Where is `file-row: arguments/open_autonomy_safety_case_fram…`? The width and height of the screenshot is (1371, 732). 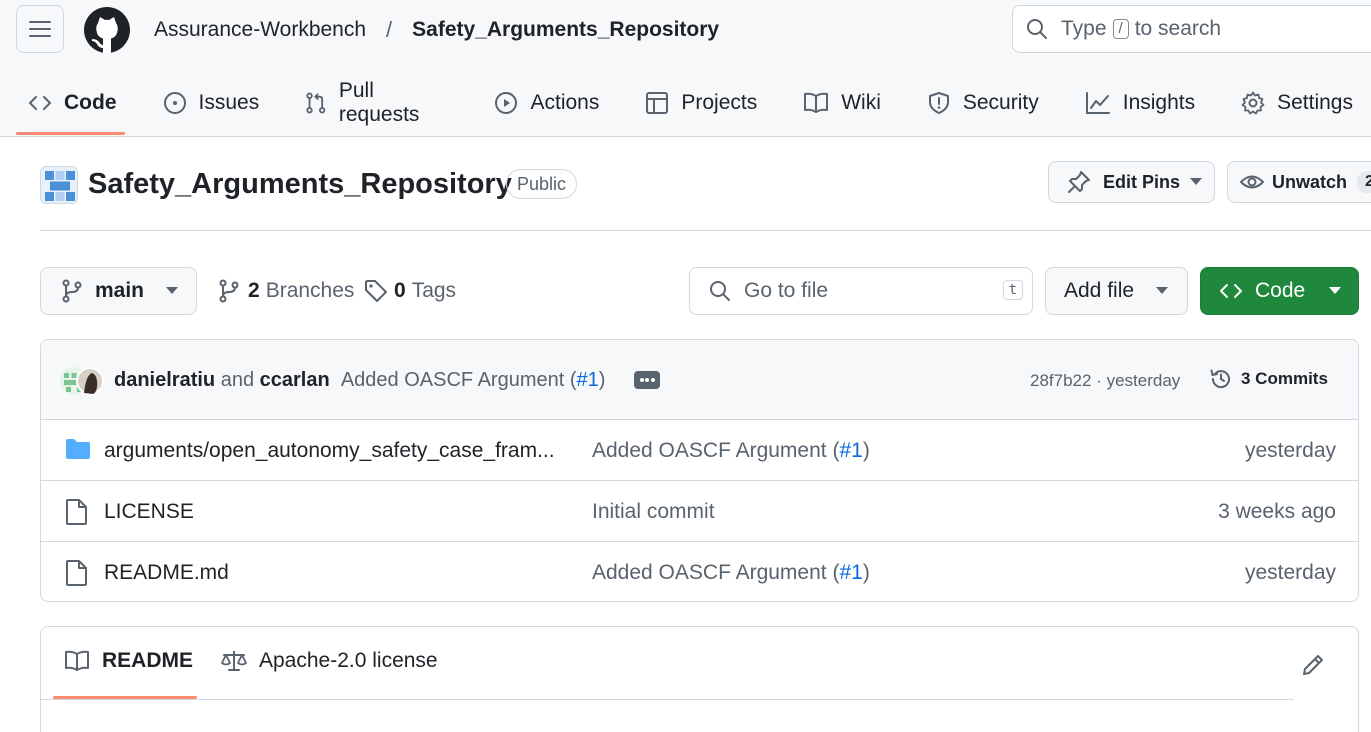
file-row: arguments/open_autonomy_safety_case_fram… is located at coordinates (699, 450).